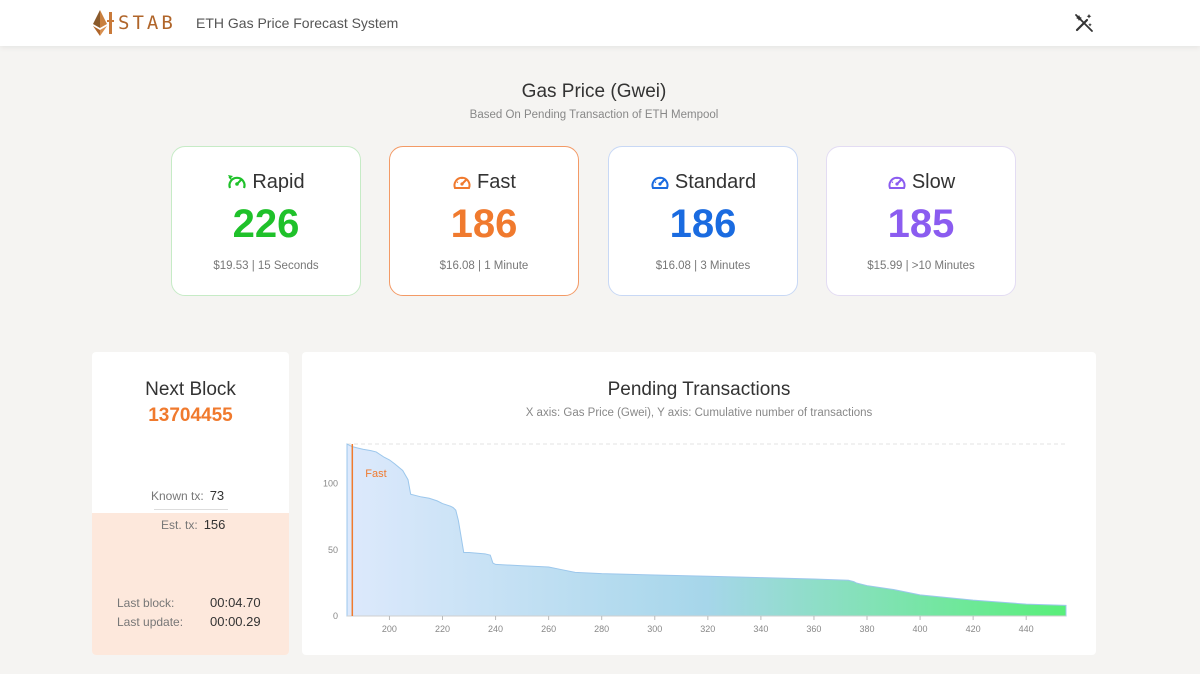 Image resolution: width=1200 pixels, height=674 pixels. Describe the element at coordinates (146, 603) in the screenshot. I see `last-block-label: Last block:` at that location.